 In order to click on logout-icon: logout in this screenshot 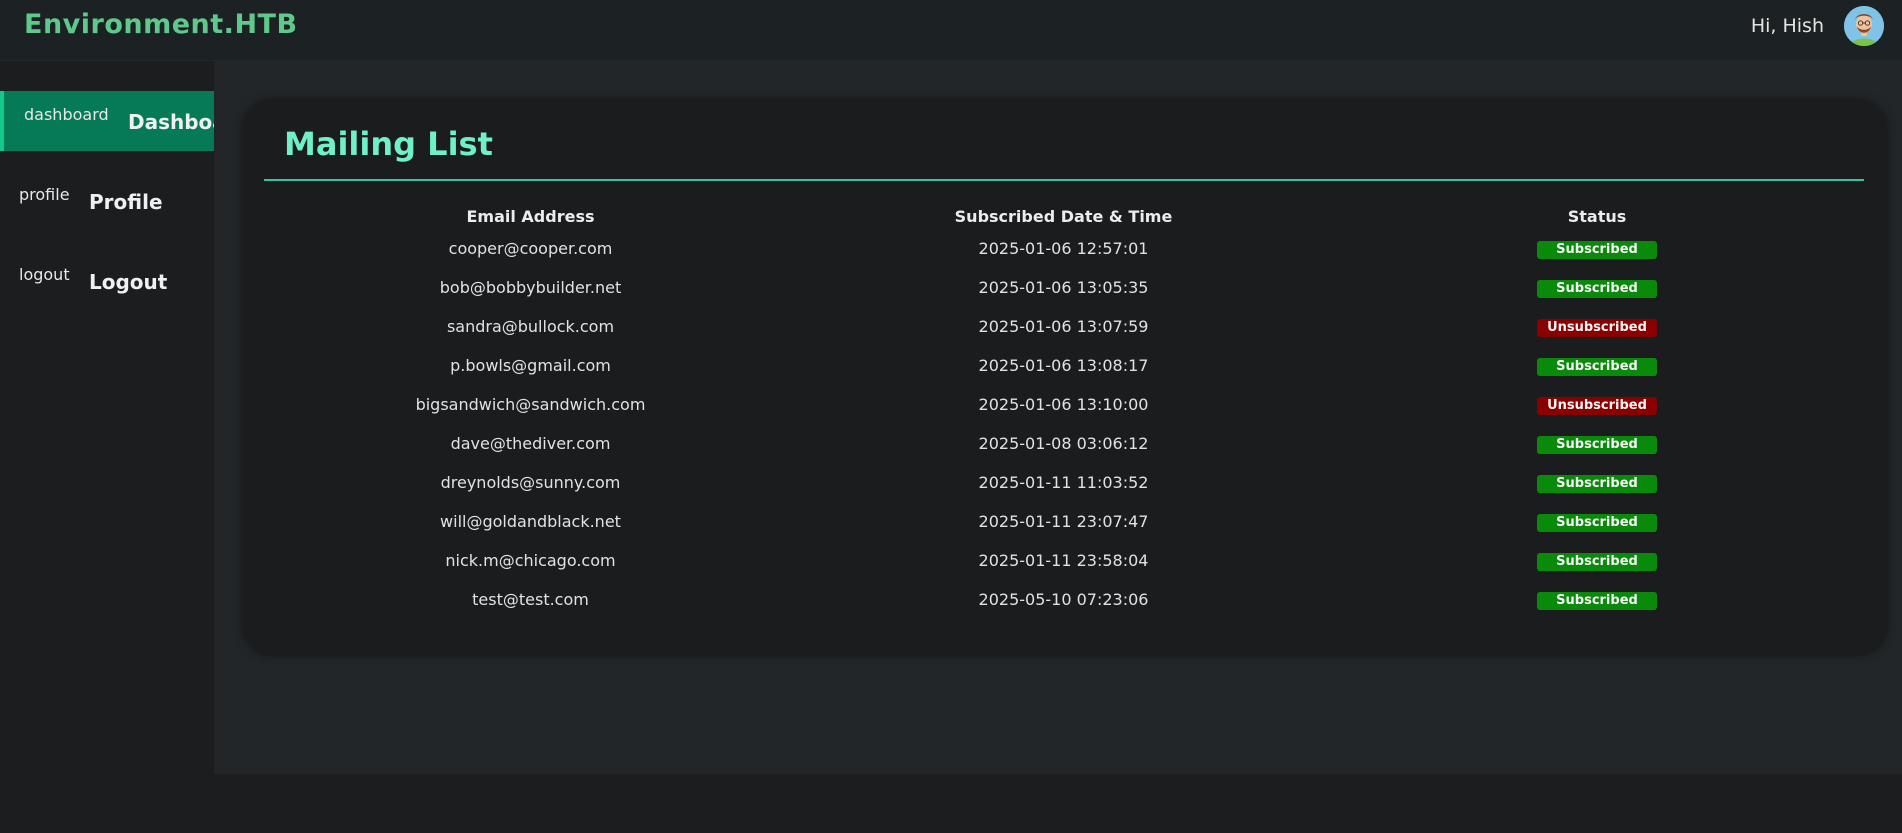, I will do `click(44, 274)`.